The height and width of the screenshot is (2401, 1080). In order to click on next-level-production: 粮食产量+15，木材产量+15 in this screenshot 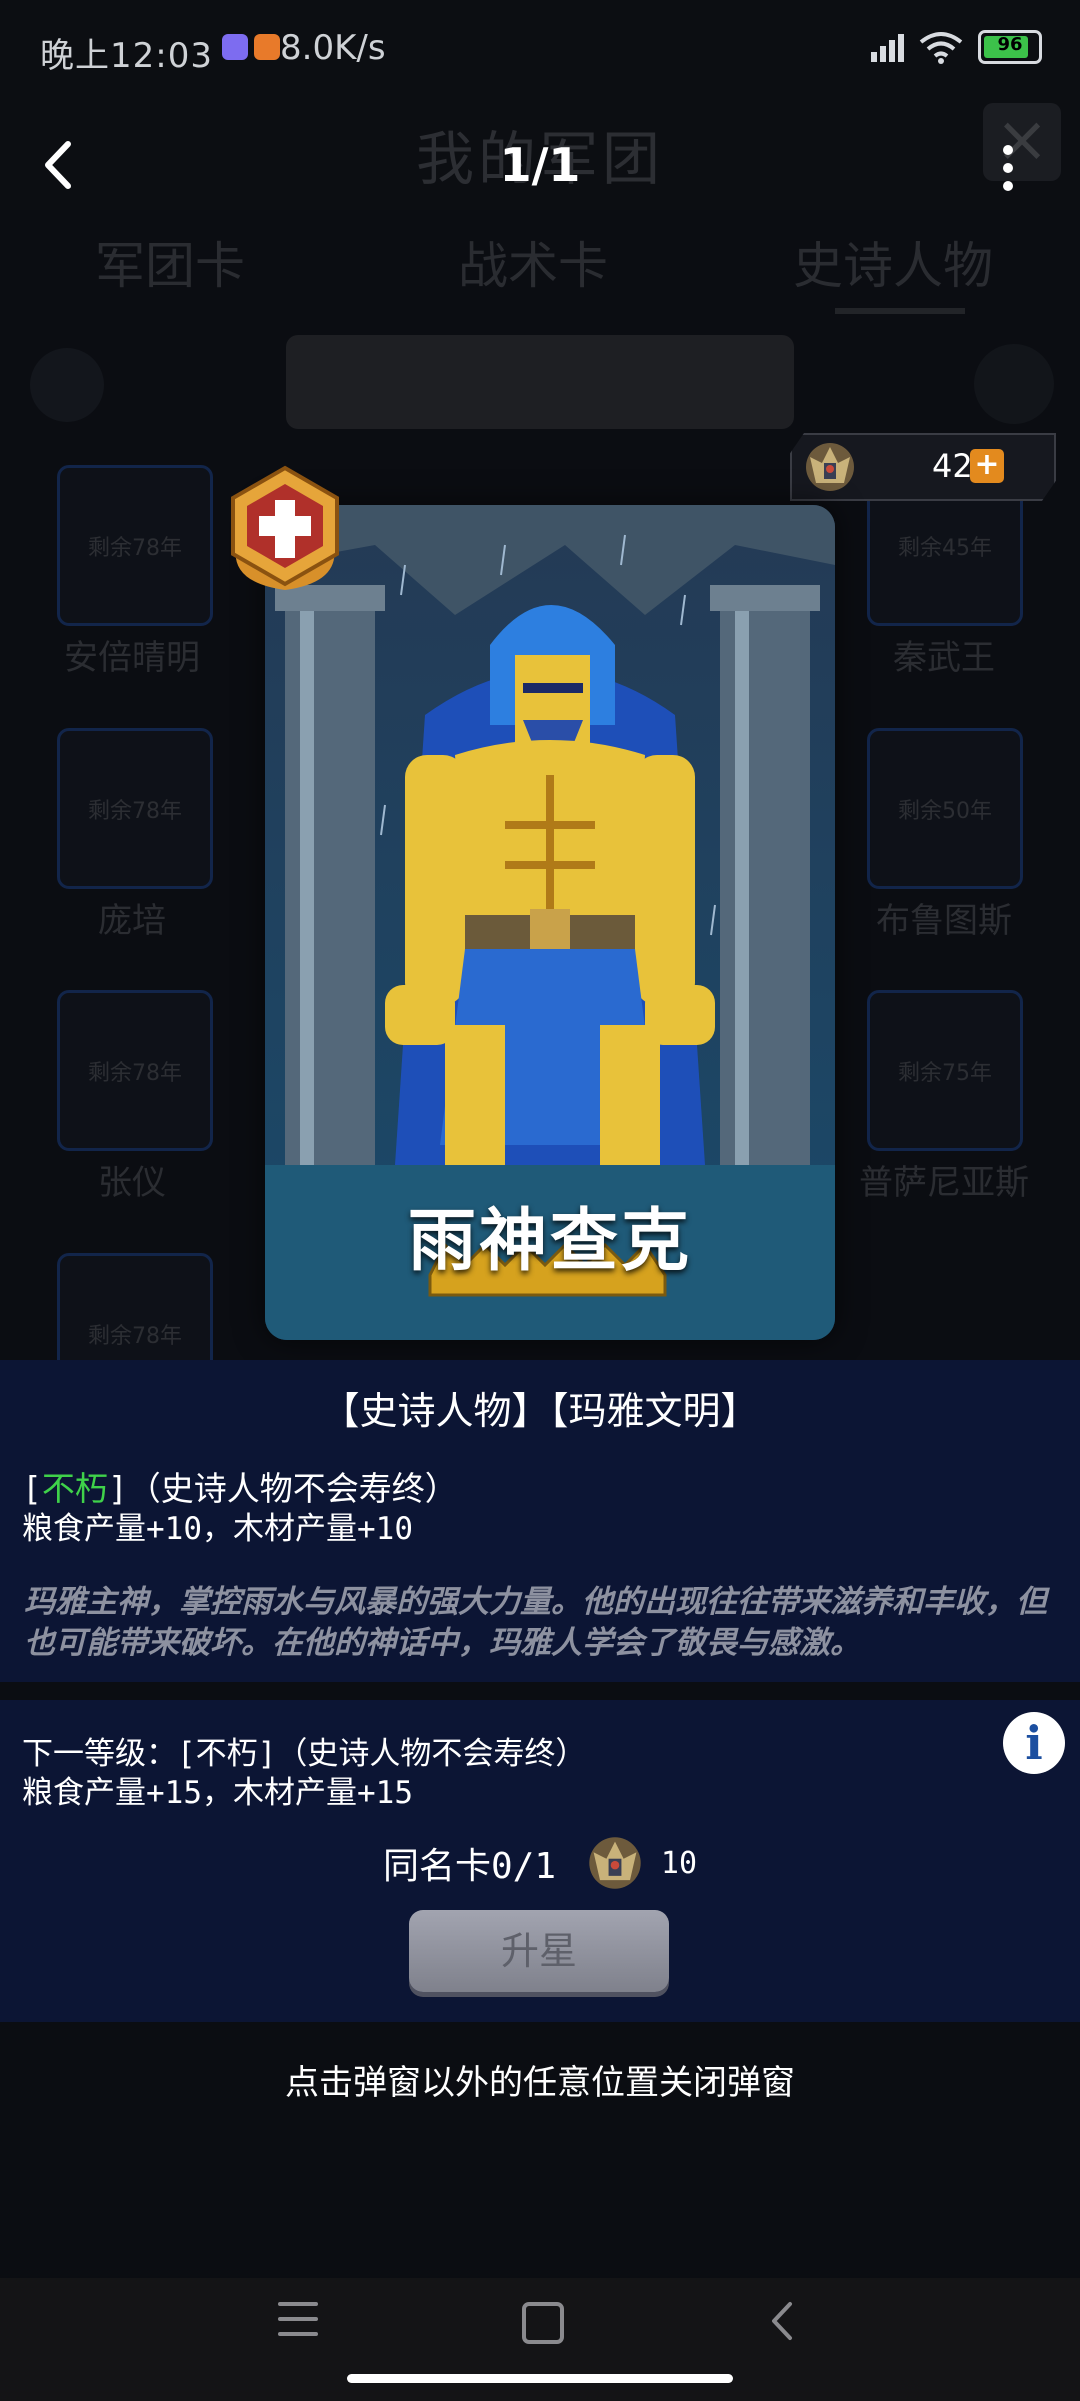, I will do `click(217, 1793)`.